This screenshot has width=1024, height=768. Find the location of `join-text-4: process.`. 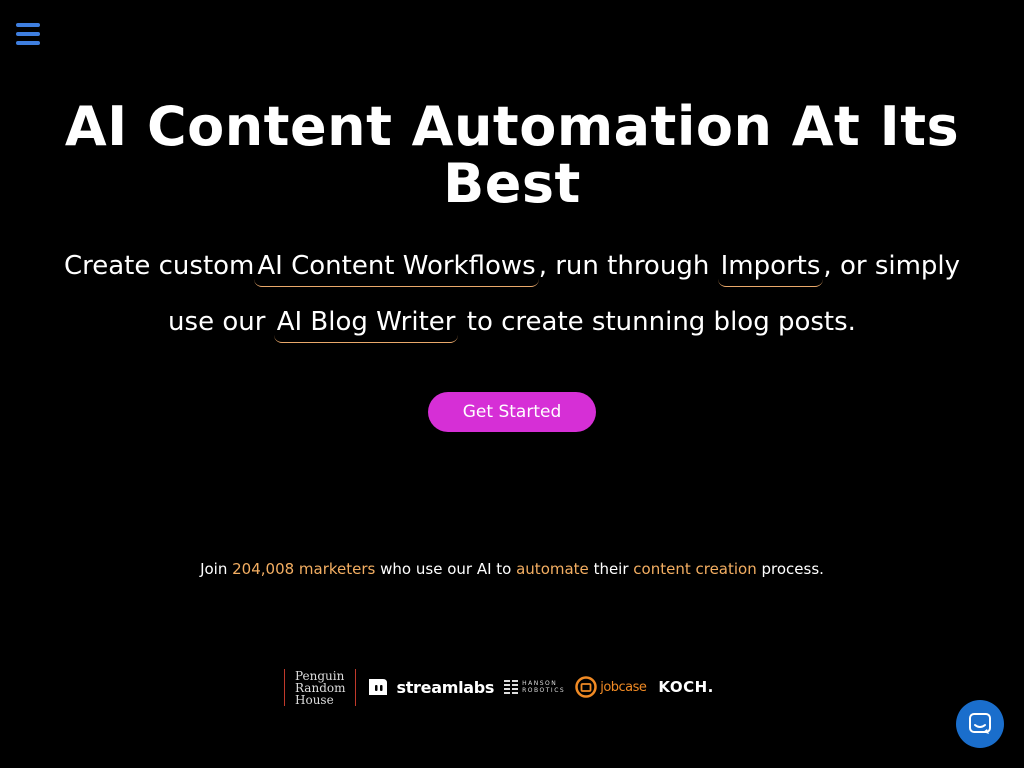

join-text-4: process. is located at coordinates (792, 569).